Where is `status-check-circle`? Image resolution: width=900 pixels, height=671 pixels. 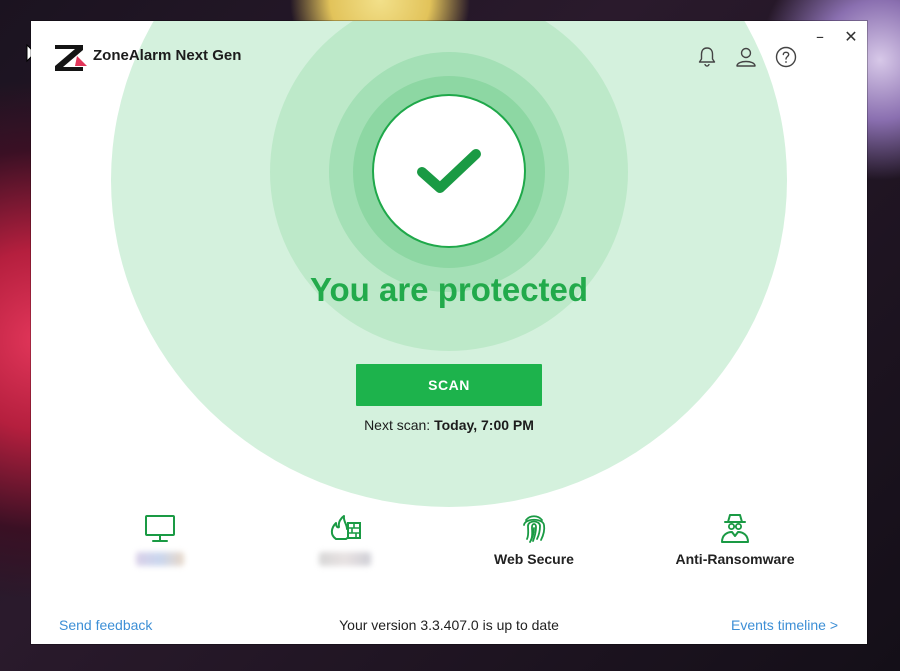
status-check-circle is located at coordinates (449, 171).